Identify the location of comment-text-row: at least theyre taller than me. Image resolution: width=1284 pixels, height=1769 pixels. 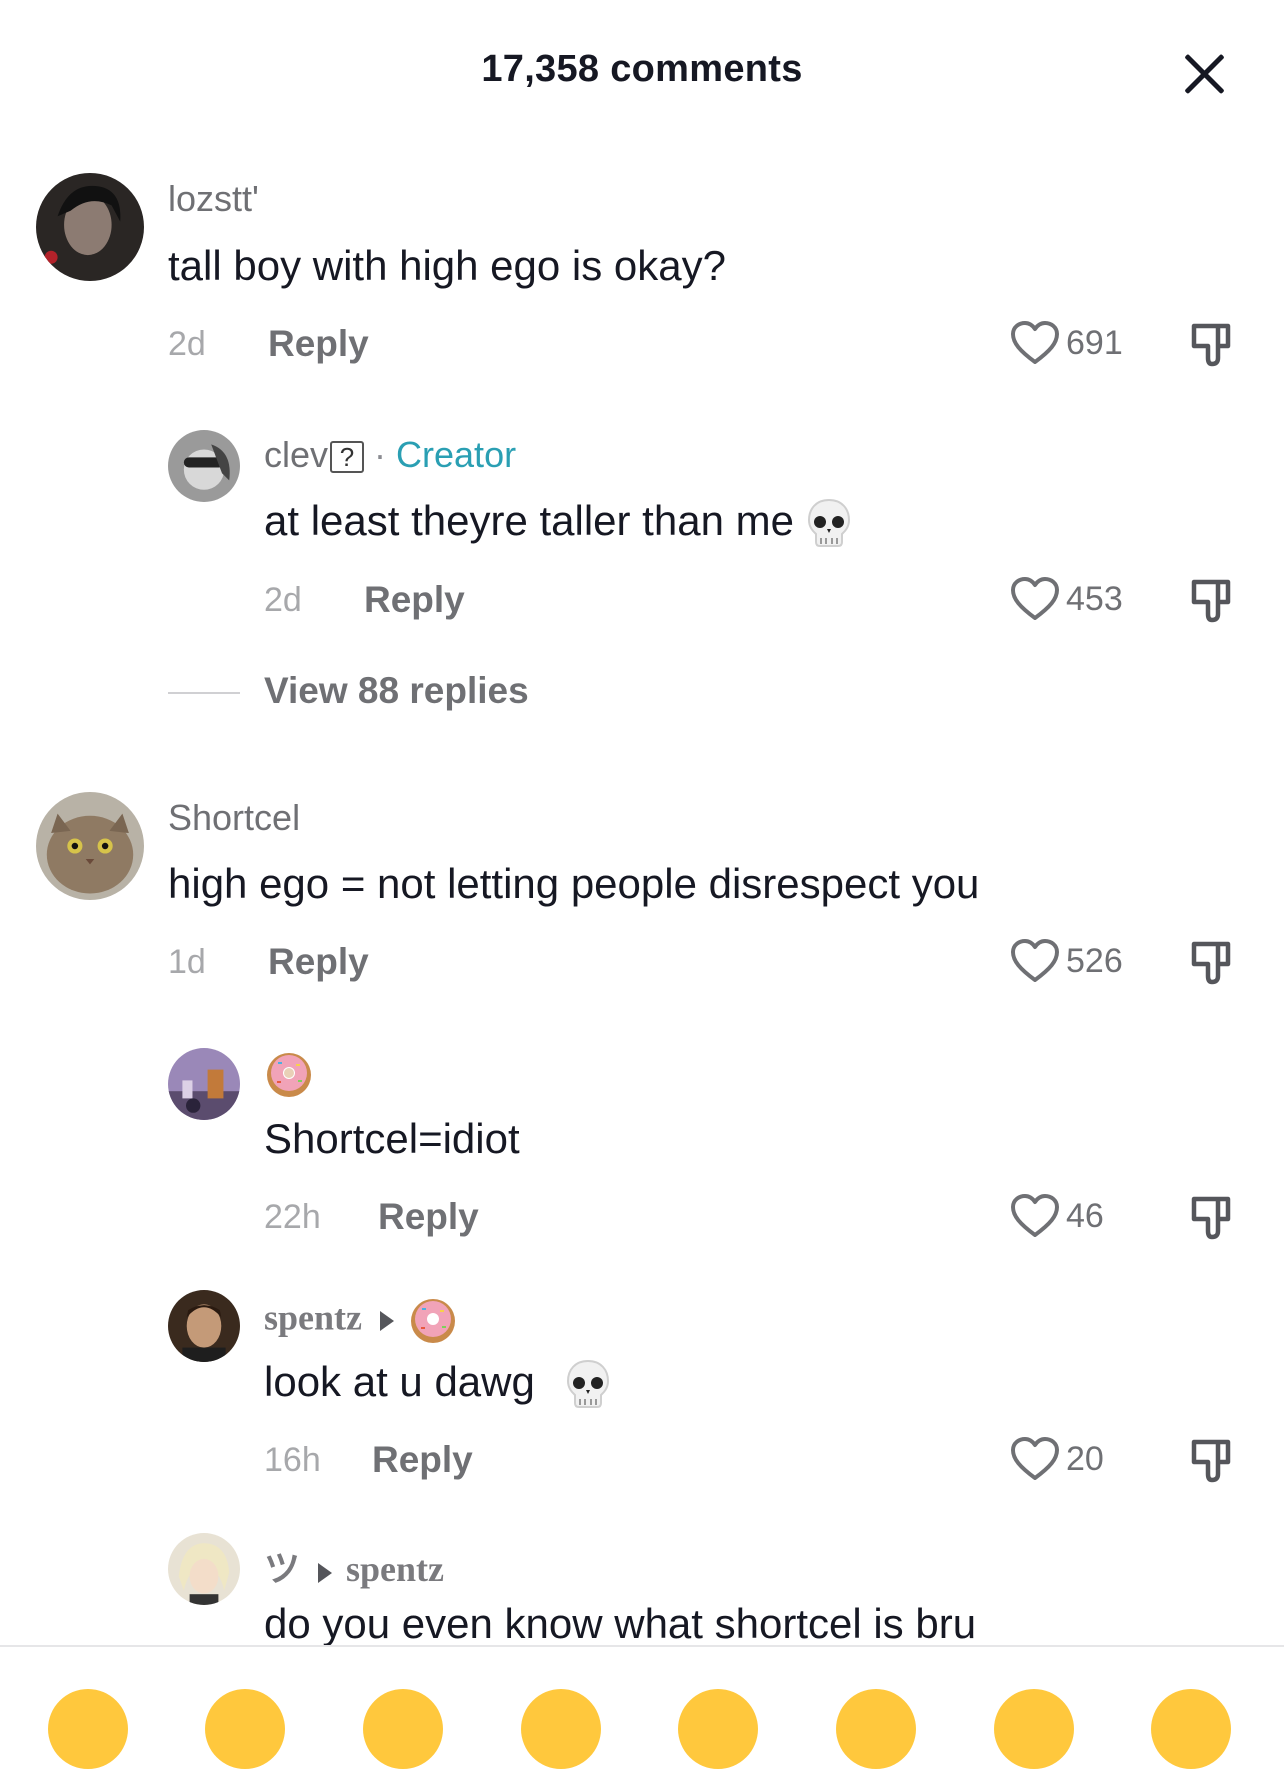
(558, 523).